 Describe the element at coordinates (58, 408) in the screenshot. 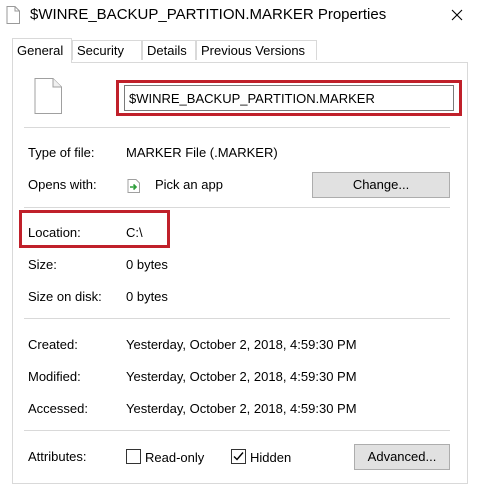

I see `accessed-label: Accessed:` at that location.